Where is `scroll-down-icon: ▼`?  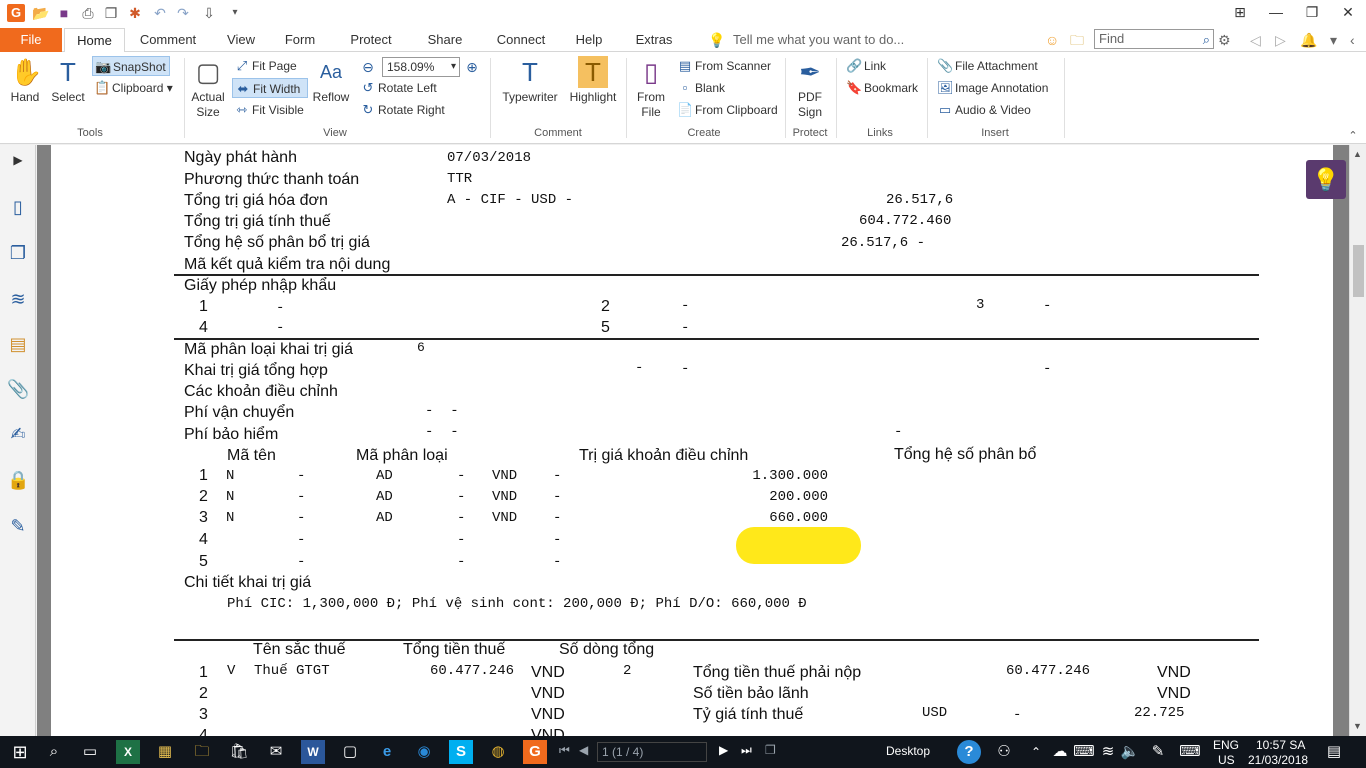
scroll-down-icon: ▼ is located at coordinates (1357, 726).